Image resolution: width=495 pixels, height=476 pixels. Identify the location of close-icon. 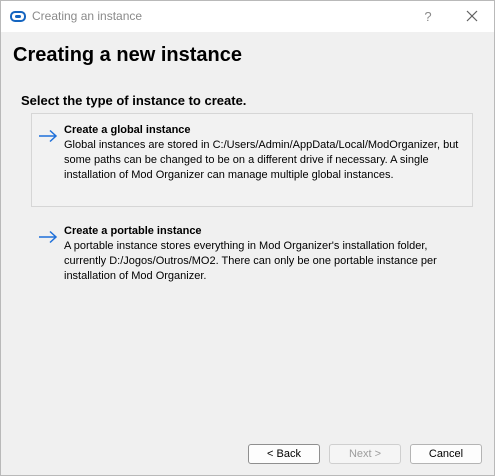
(472, 16).